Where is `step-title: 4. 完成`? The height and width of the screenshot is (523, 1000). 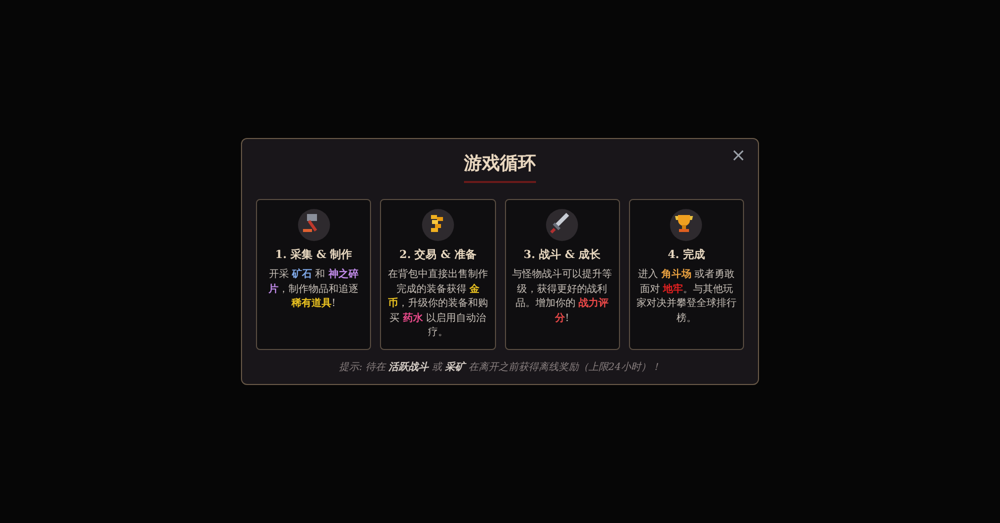
step-title: 4. 完成 is located at coordinates (687, 254).